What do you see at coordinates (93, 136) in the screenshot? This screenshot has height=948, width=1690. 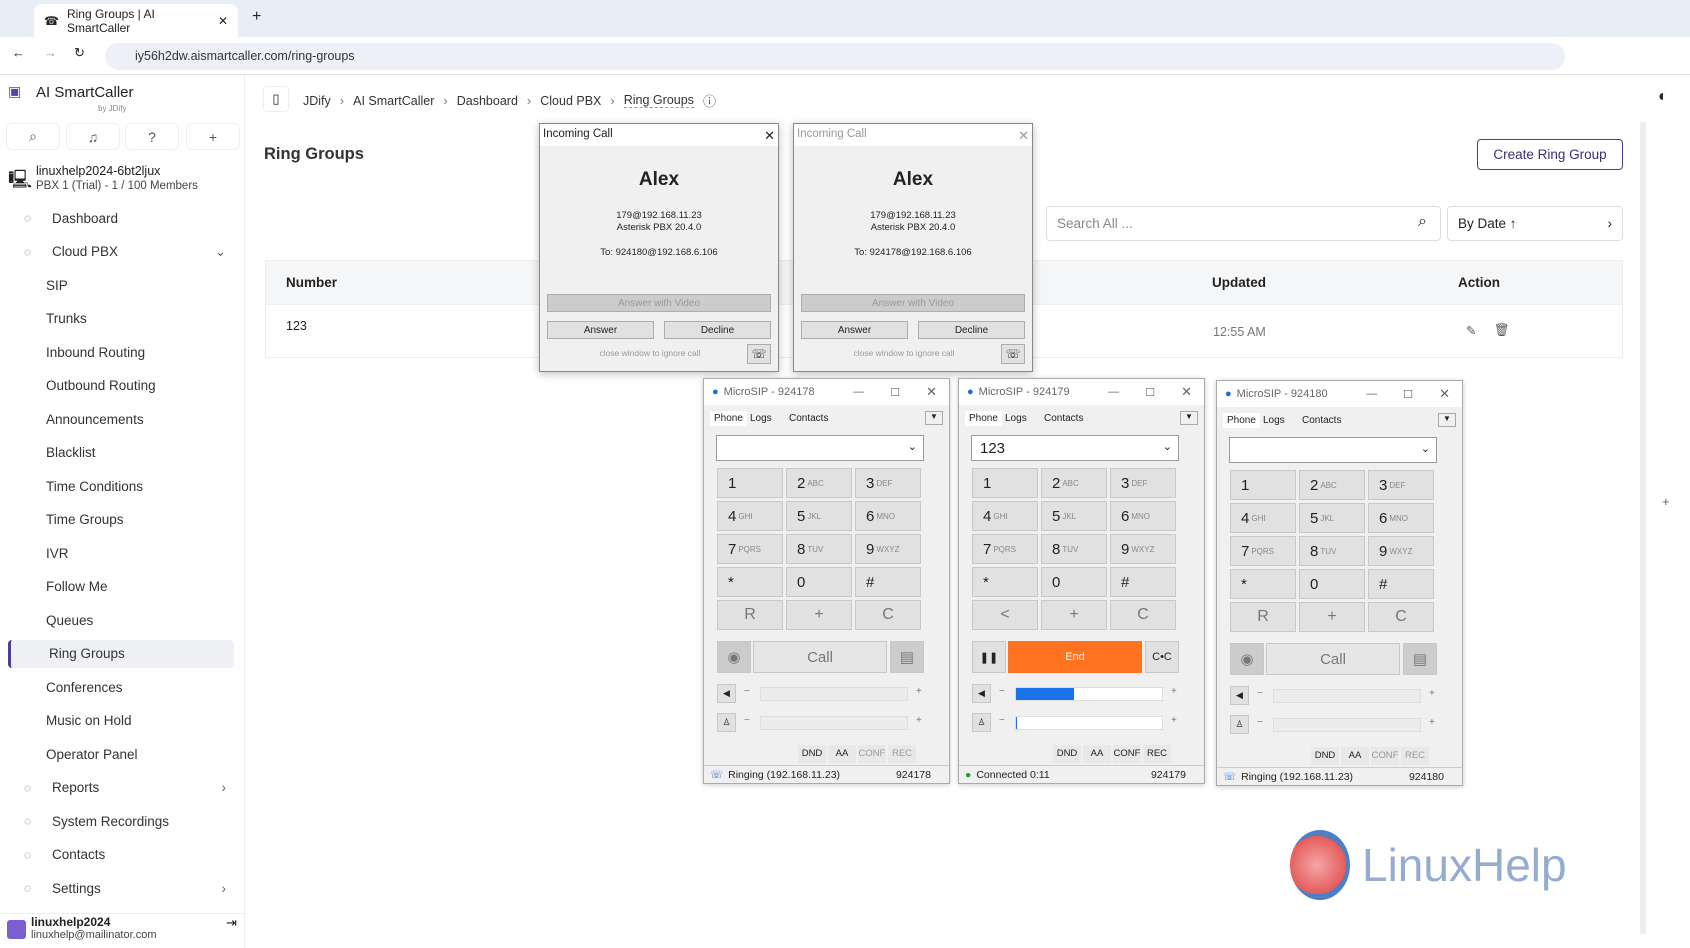 I see `bell-icon: ♫` at bounding box center [93, 136].